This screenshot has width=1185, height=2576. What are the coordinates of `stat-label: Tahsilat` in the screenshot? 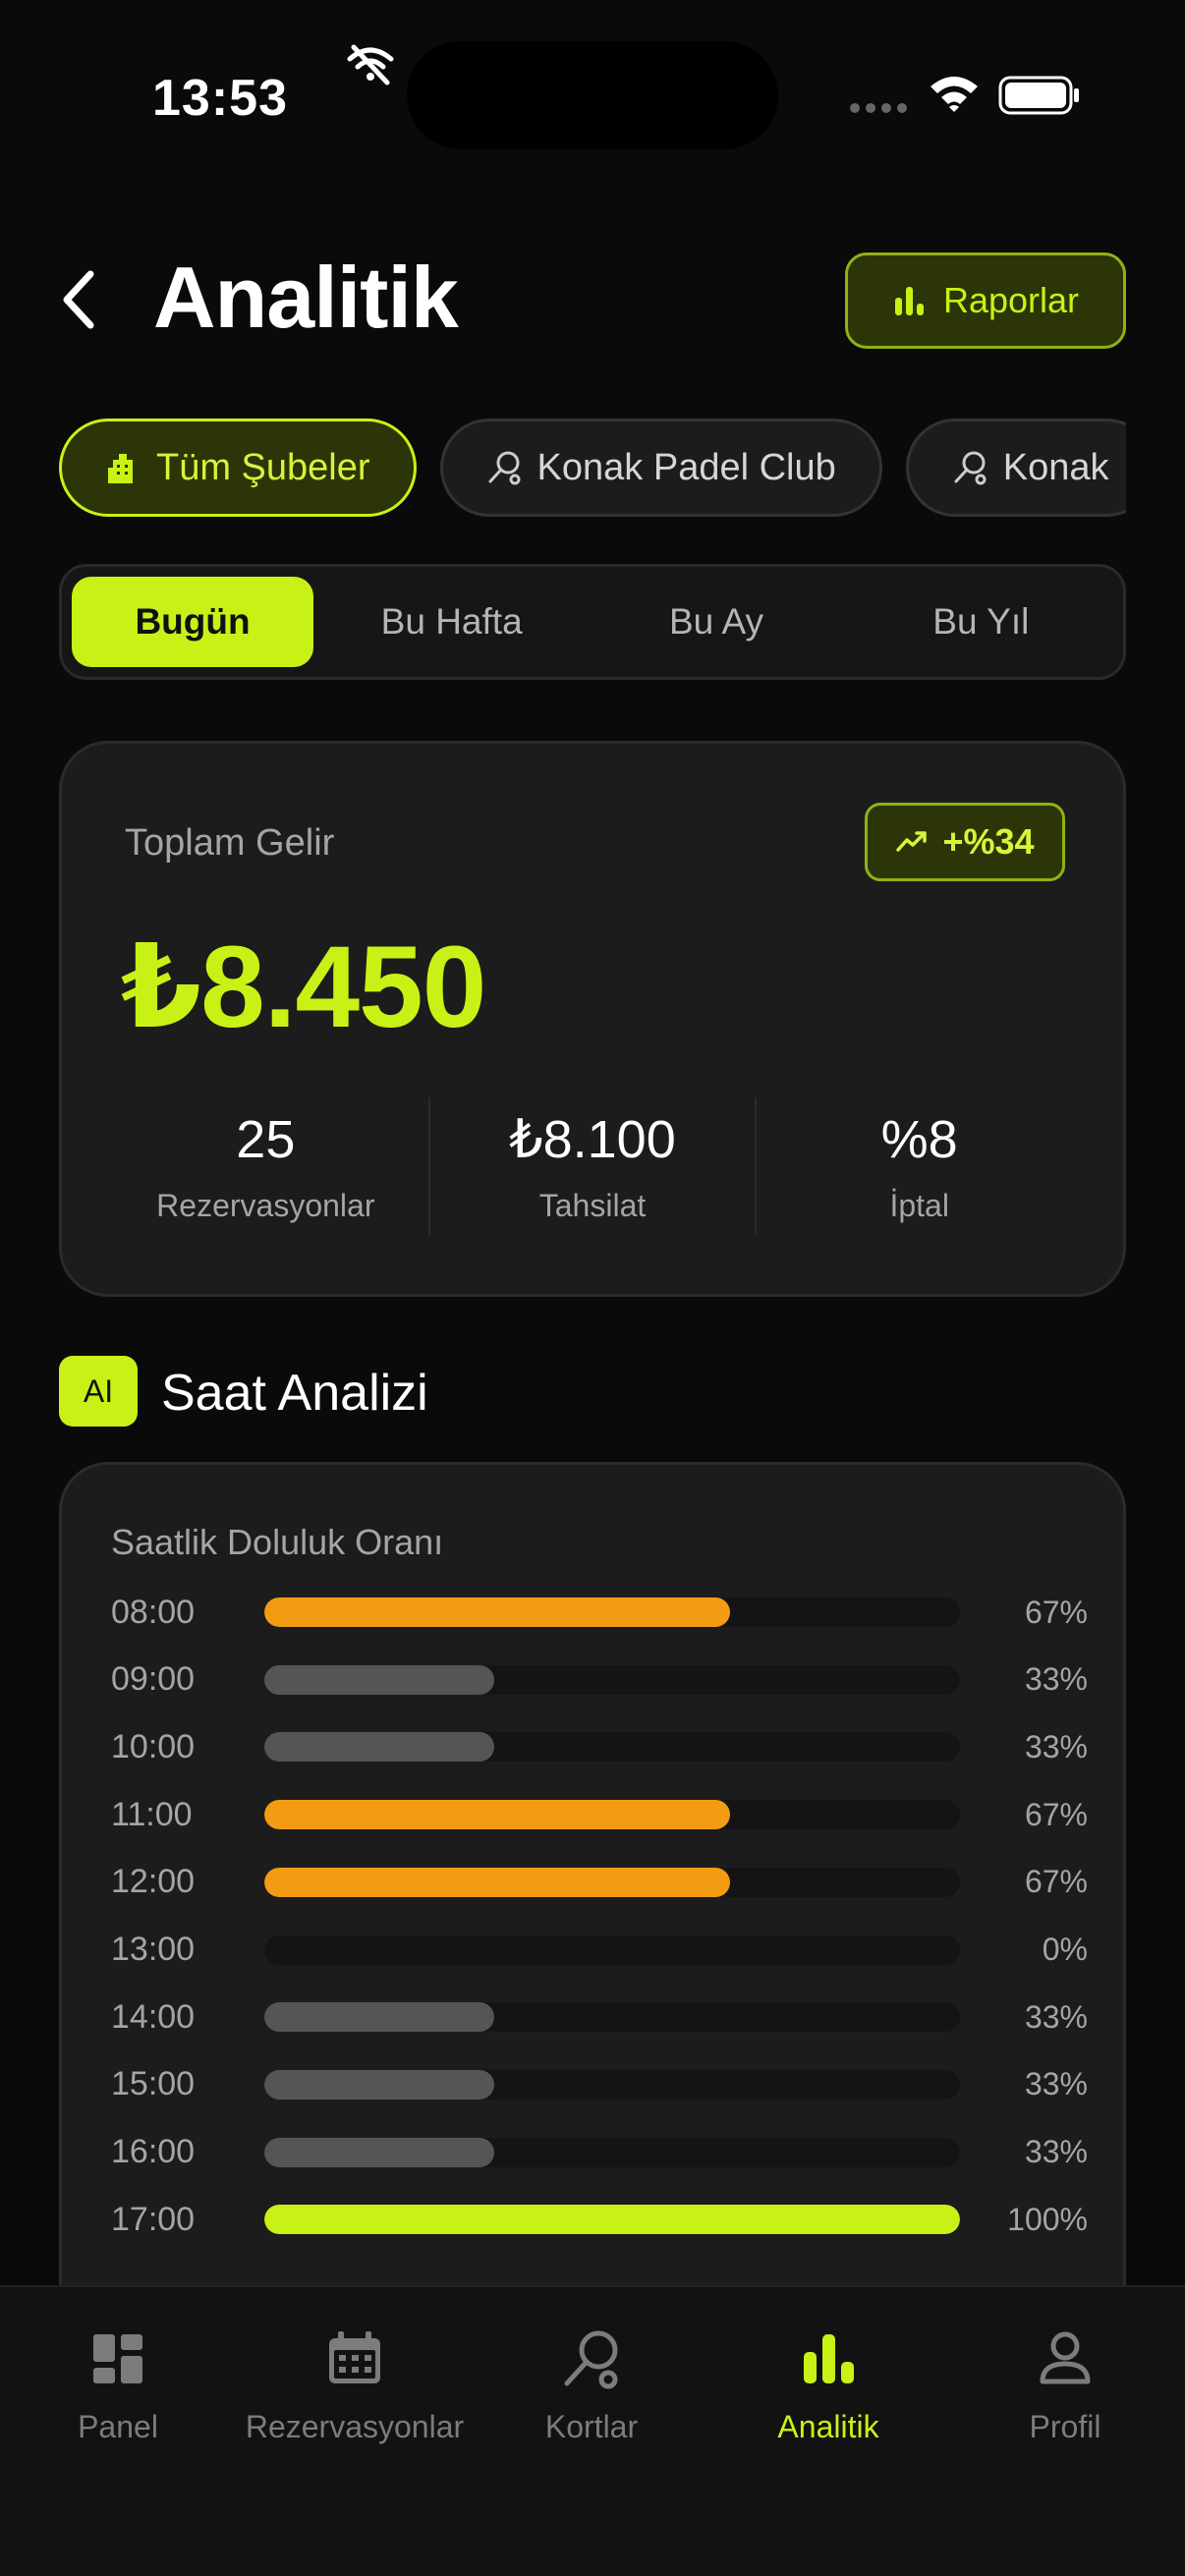 It's located at (592, 1205).